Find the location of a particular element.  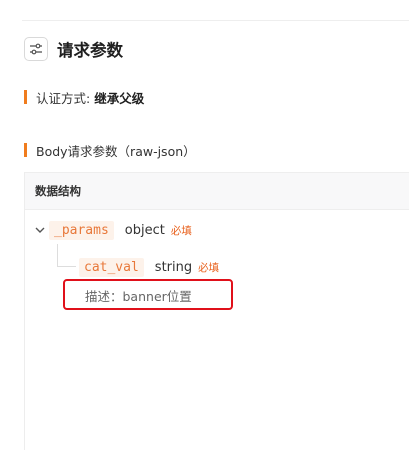

section-title: 请求参数 is located at coordinates (90, 50).